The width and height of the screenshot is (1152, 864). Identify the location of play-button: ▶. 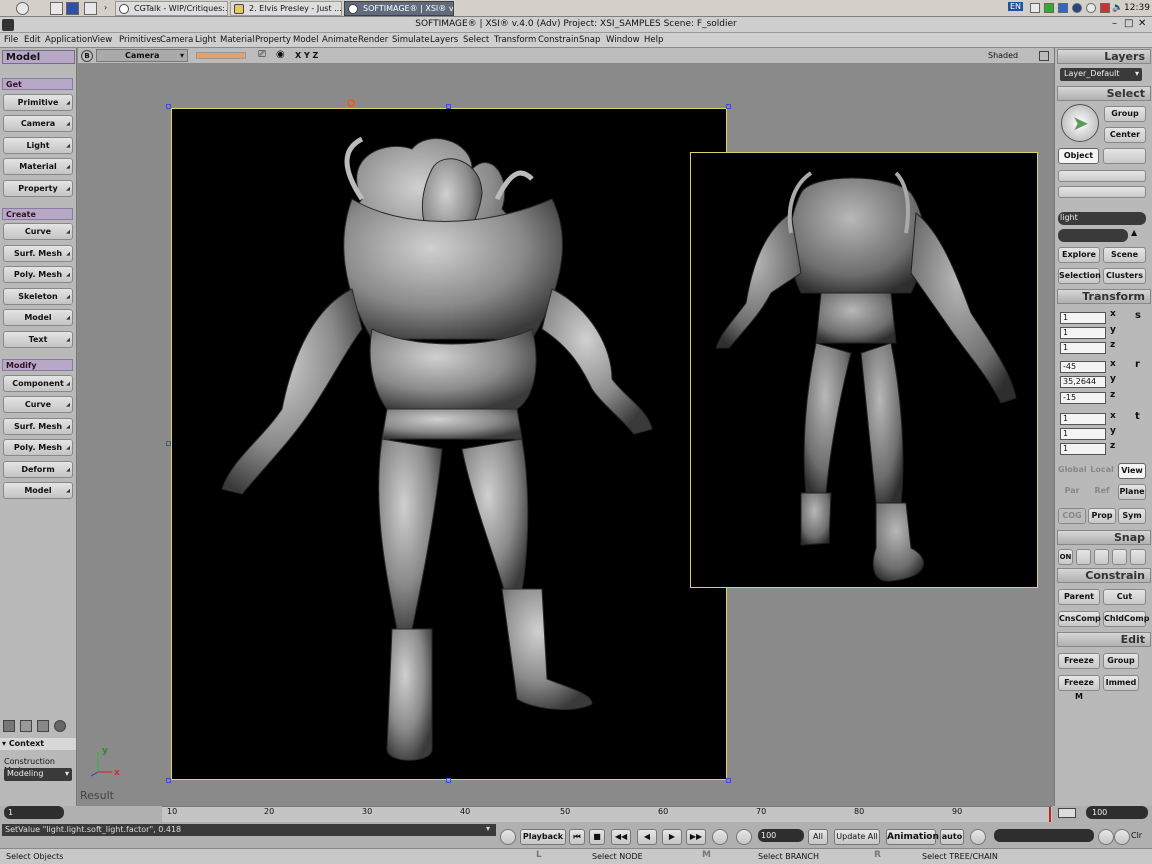
(672, 837).